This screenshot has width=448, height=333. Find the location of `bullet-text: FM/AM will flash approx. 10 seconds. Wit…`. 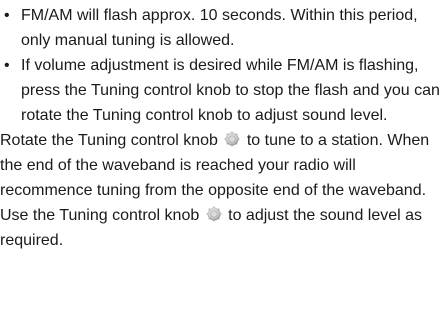

bullet-text: FM/AM will flash approx. 10 seconds. Wit… is located at coordinates (219, 28).